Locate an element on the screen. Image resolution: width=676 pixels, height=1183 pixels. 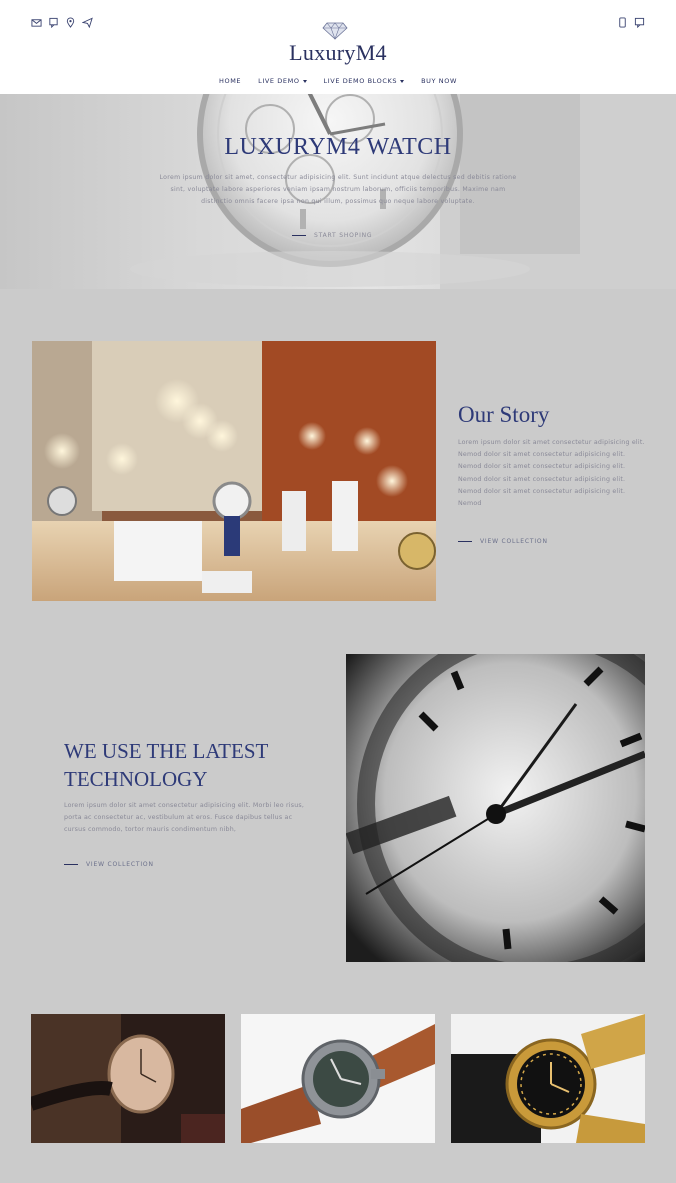
chat-icon is located at coordinates (639, 22).